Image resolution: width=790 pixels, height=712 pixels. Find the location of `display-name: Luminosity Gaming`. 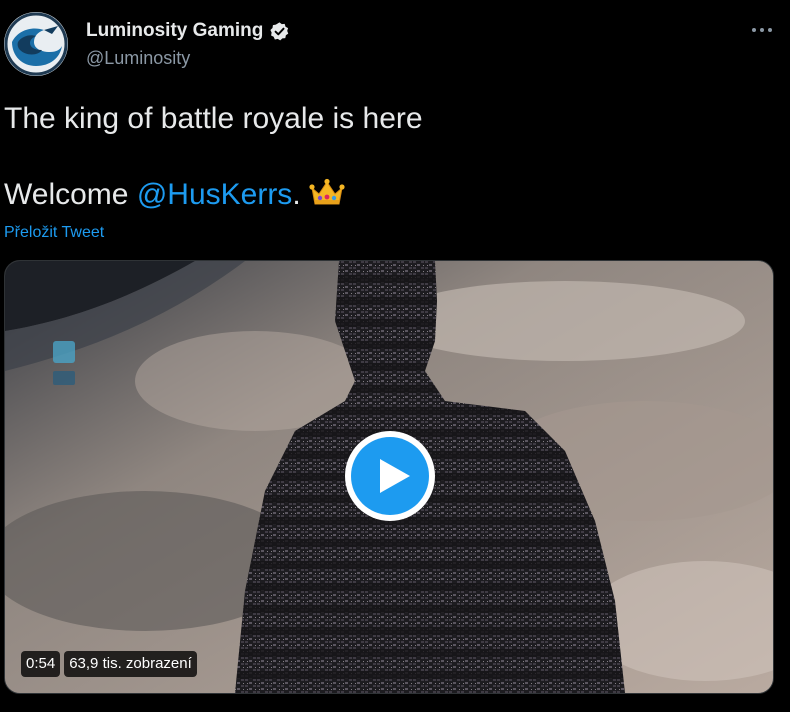

display-name: Luminosity Gaming is located at coordinates (174, 31).